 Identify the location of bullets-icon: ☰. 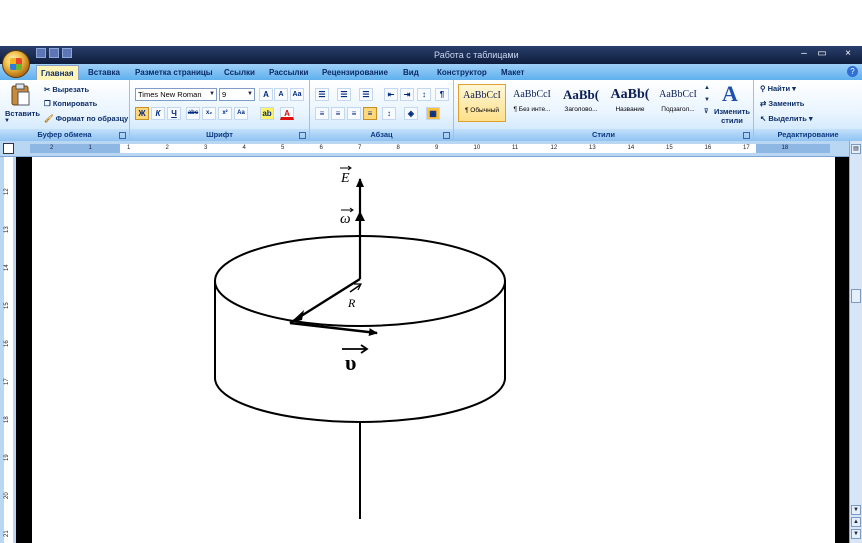
(322, 94).